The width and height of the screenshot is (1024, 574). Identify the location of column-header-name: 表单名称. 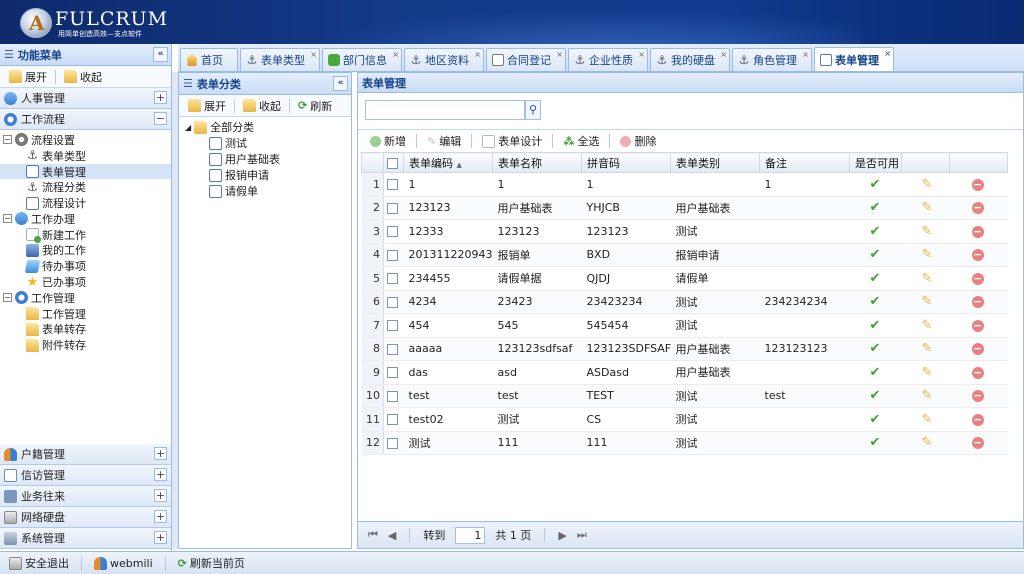
(537, 162).